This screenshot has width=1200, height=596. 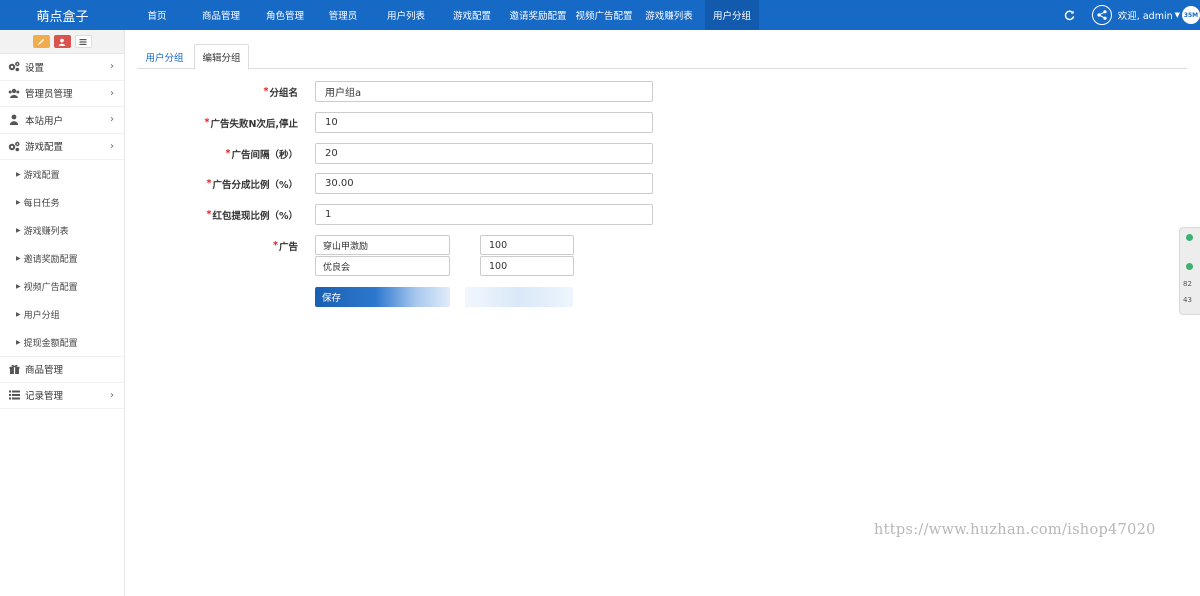 What do you see at coordinates (527, 245) in the screenshot?
I see `ad-weight-input-1: 100` at bounding box center [527, 245].